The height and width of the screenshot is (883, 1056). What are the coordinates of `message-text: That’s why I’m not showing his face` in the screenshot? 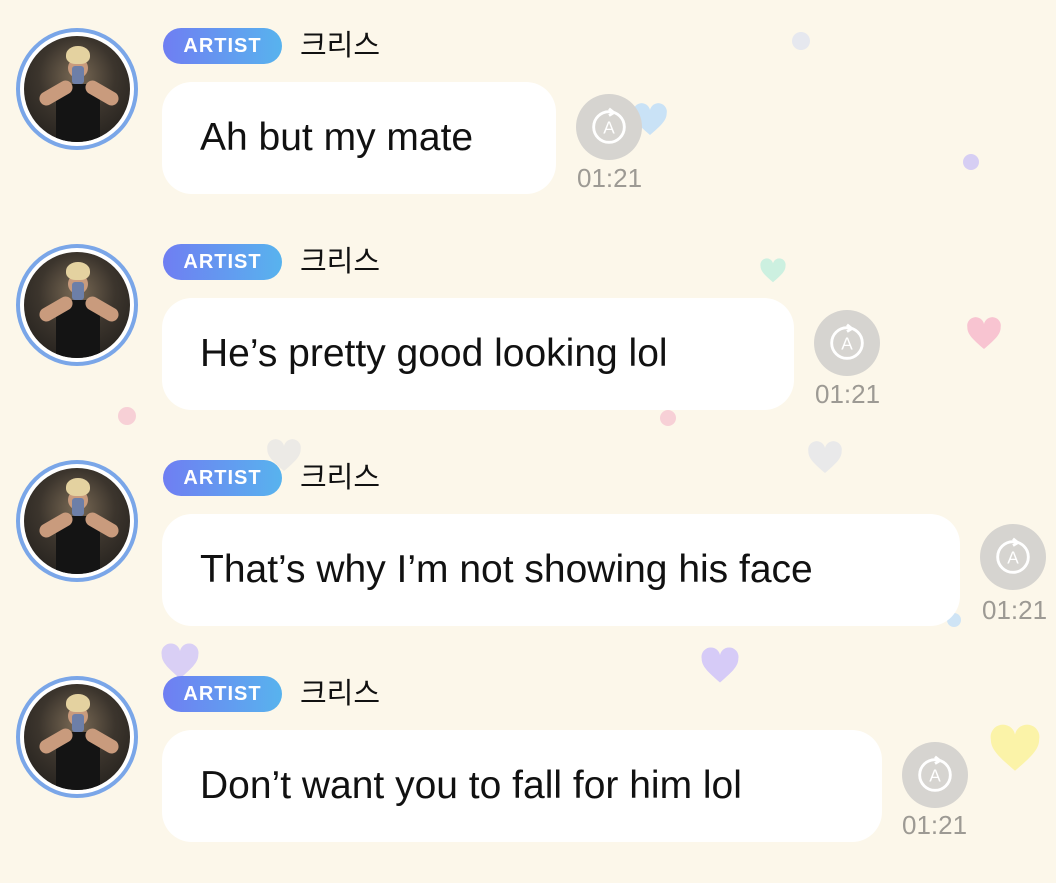 It's located at (506, 569).